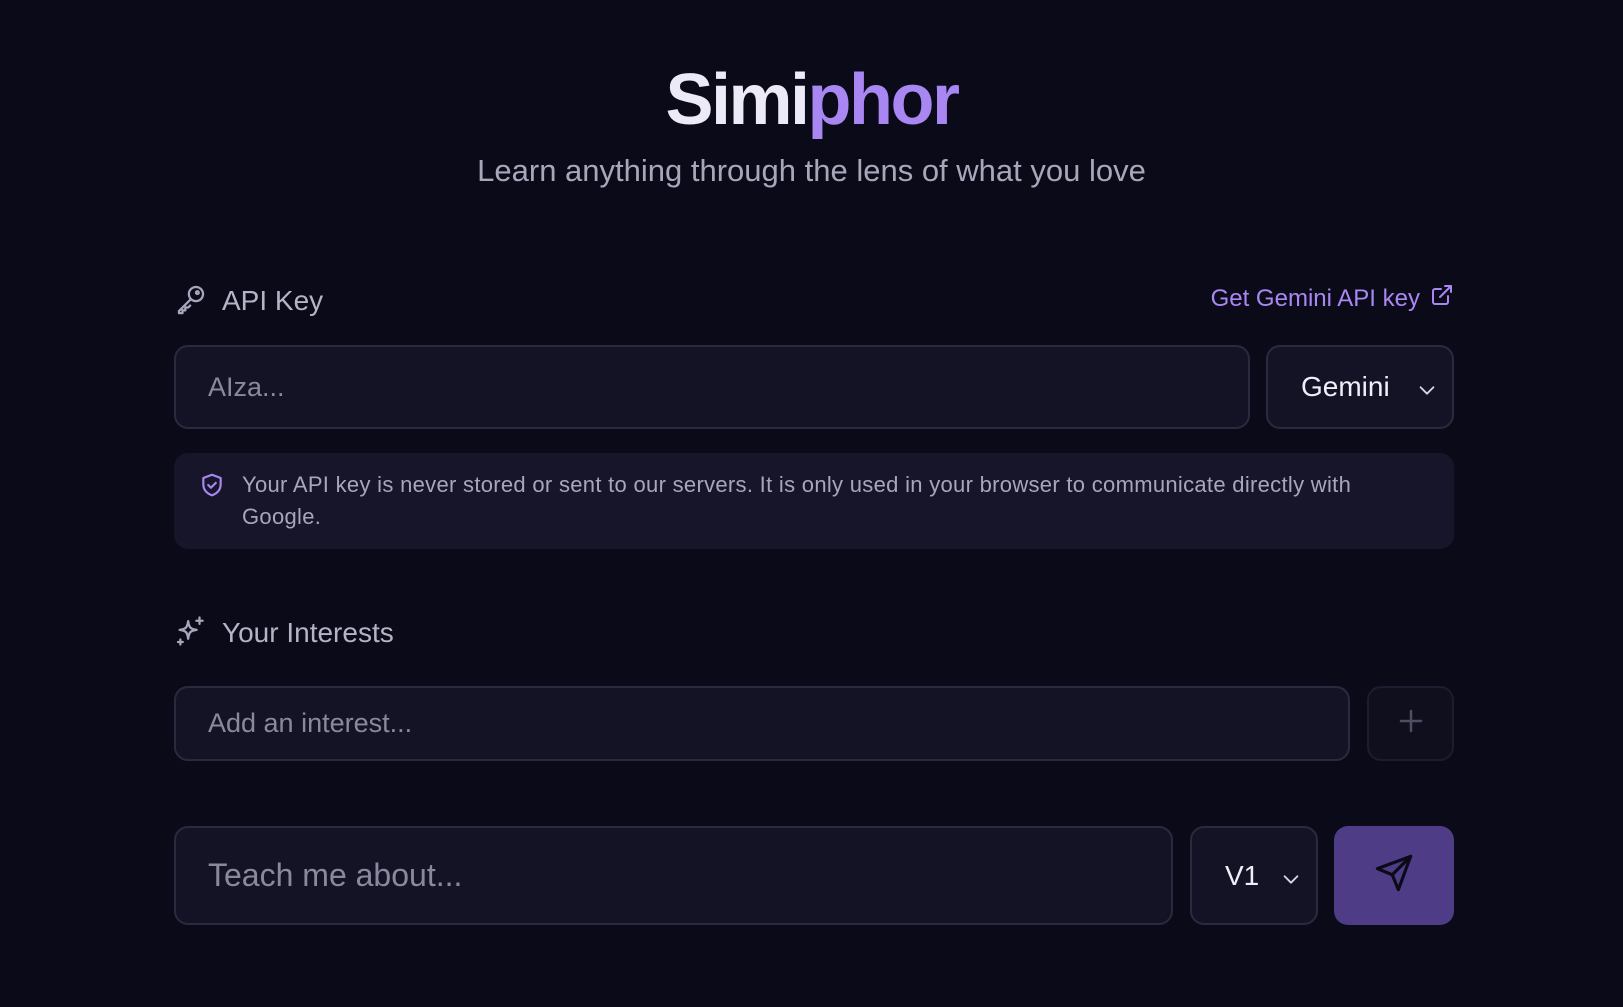  Describe the element at coordinates (1315, 298) in the screenshot. I see `get-key-link-text: Get Gemini API key` at that location.